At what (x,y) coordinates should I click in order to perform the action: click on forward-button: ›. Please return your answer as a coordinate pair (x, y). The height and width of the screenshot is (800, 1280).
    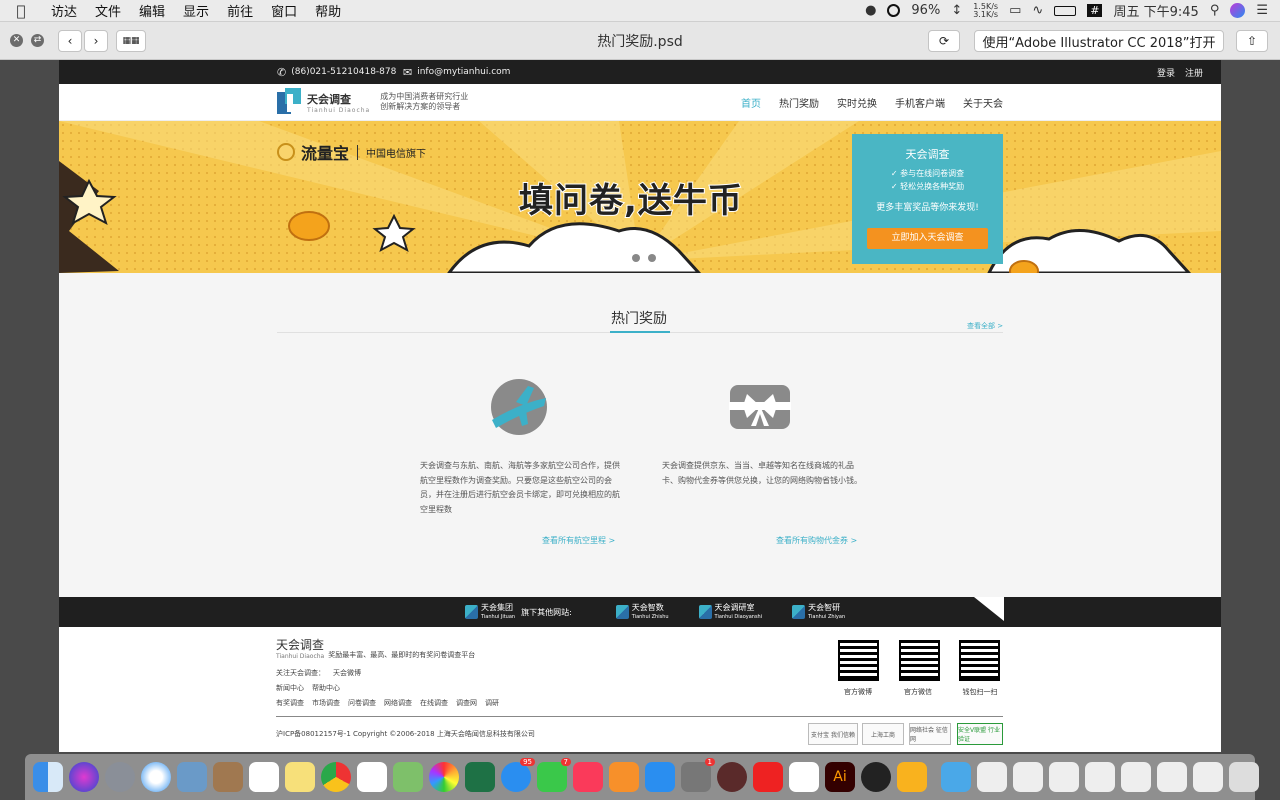
    Looking at the image, I should click on (96, 40).